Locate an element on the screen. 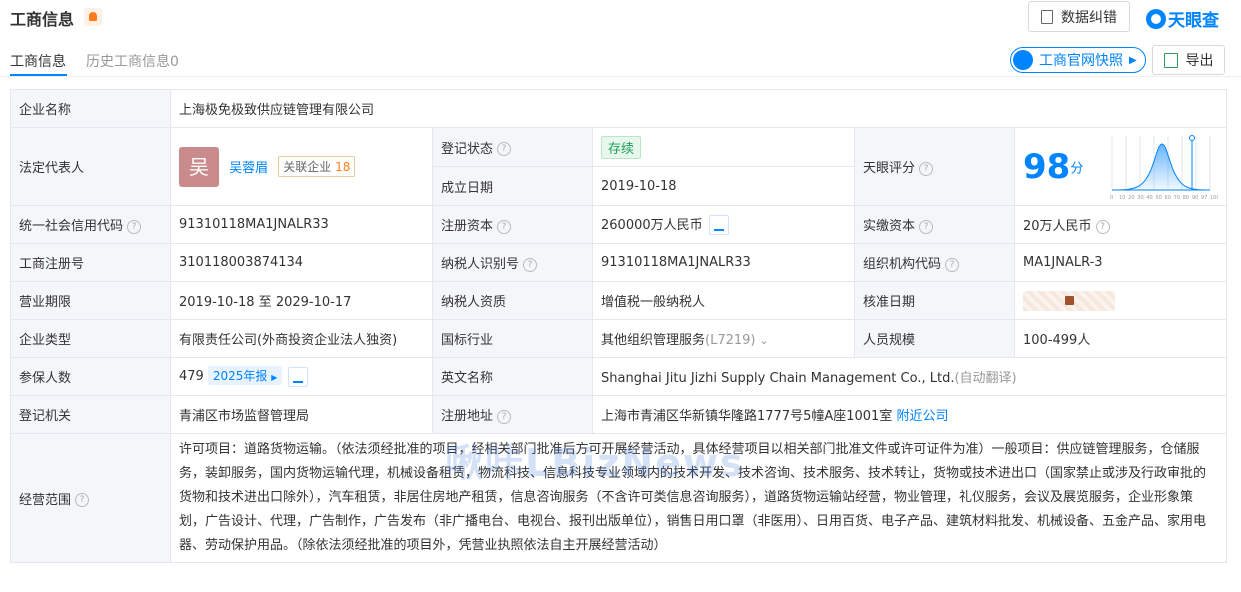 This screenshot has width=1241, height=592. legal-rep-link: 吴蓉眉 is located at coordinates (248, 168).